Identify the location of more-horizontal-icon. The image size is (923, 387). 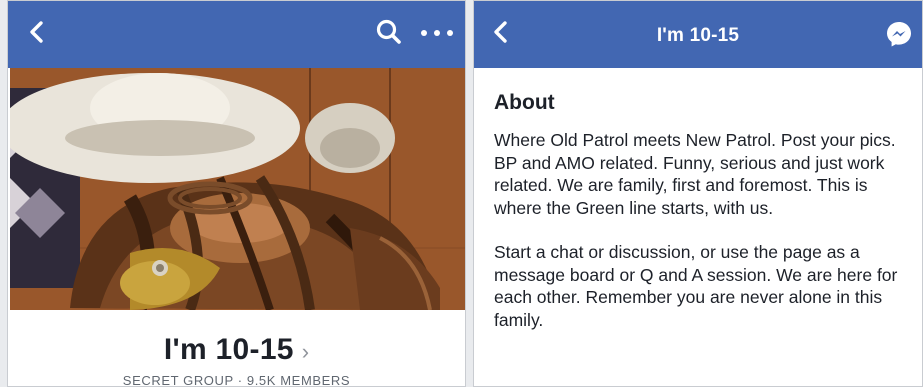
(437, 33).